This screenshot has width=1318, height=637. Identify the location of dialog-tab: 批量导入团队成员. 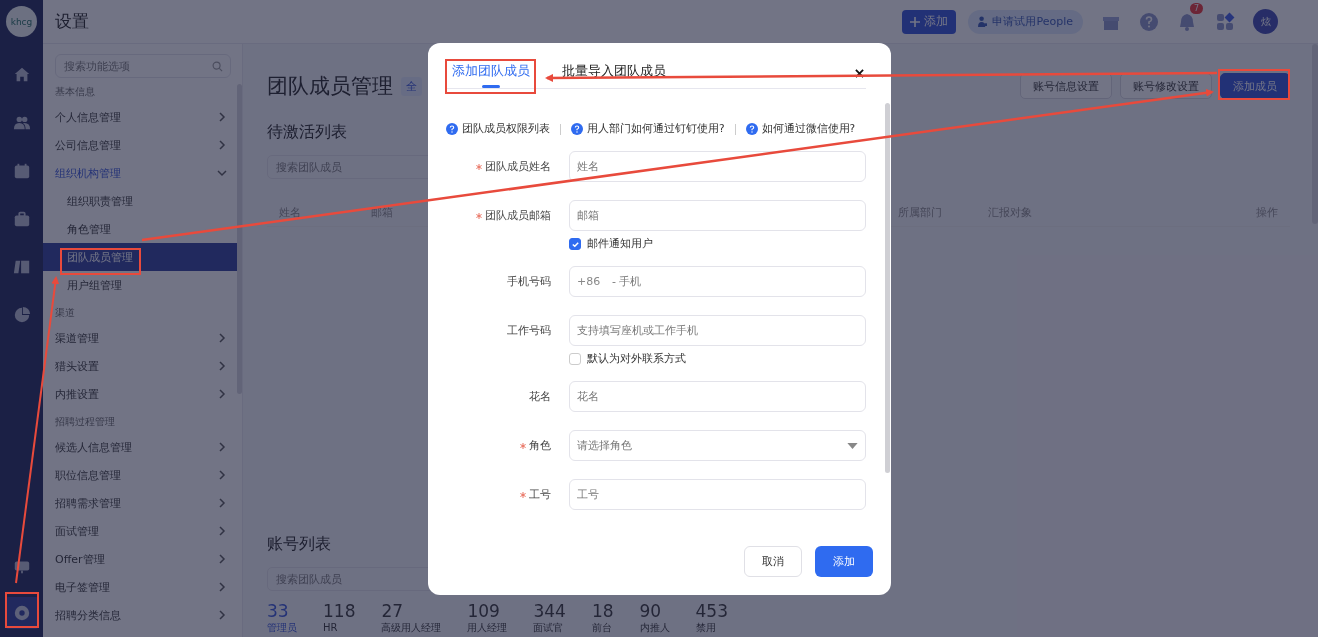
(614, 75).